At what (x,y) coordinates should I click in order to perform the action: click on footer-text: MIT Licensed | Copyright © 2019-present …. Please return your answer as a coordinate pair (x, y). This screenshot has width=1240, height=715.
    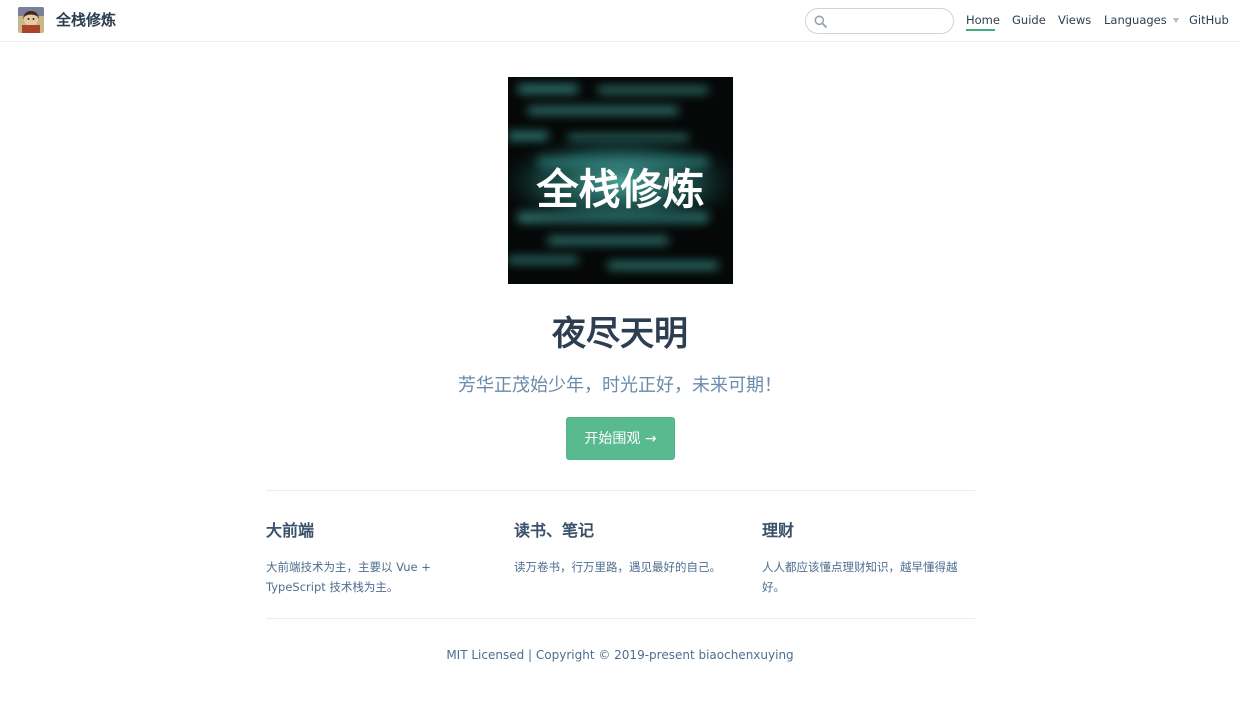
    Looking at the image, I should click on (620, 655).